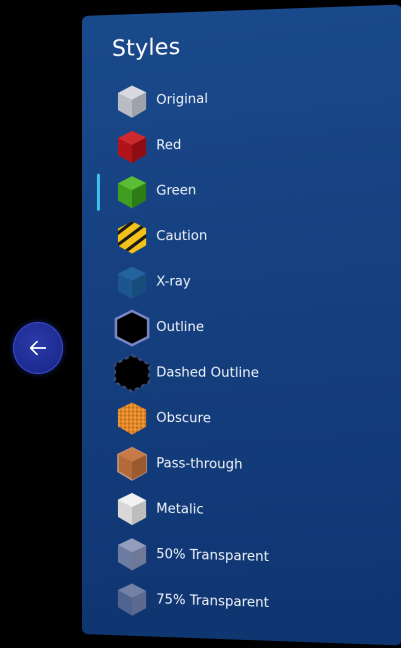  What do you see at coordinates (132, 463) in the screenshot?
I see `pass-through-cube-icon` at bounding box center [132, 463].